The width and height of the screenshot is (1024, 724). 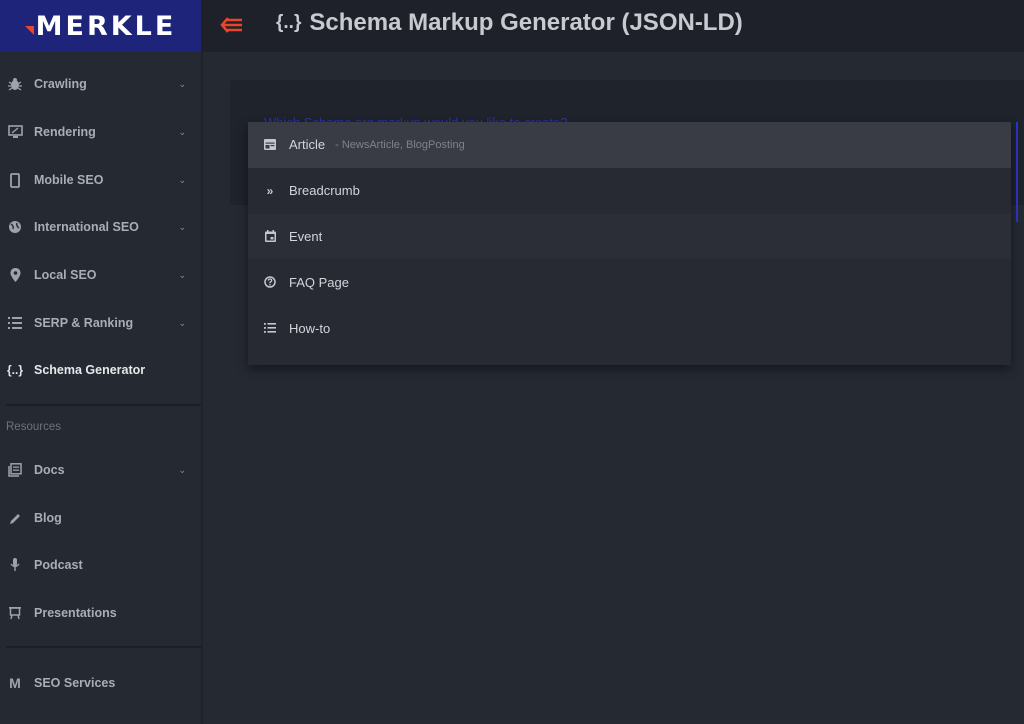 What do you see at coordinates (100, 470) in the screenshot?
I see `sidebar-item-docs: Docs ⌄` at bounding box center [100, 470].